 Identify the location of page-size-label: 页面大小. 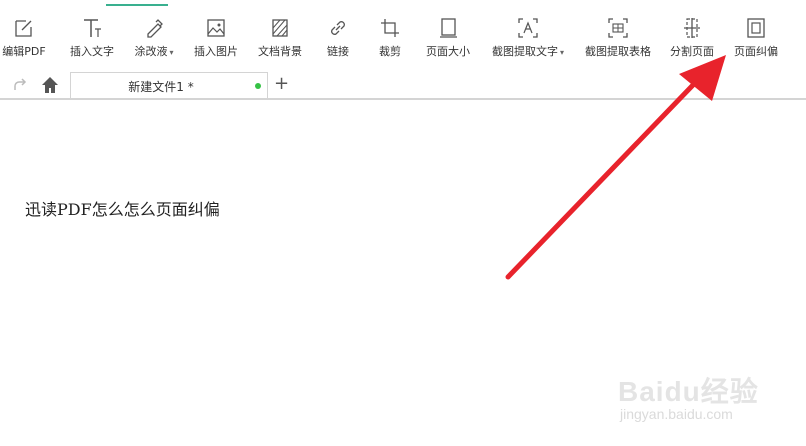
(448, 51).